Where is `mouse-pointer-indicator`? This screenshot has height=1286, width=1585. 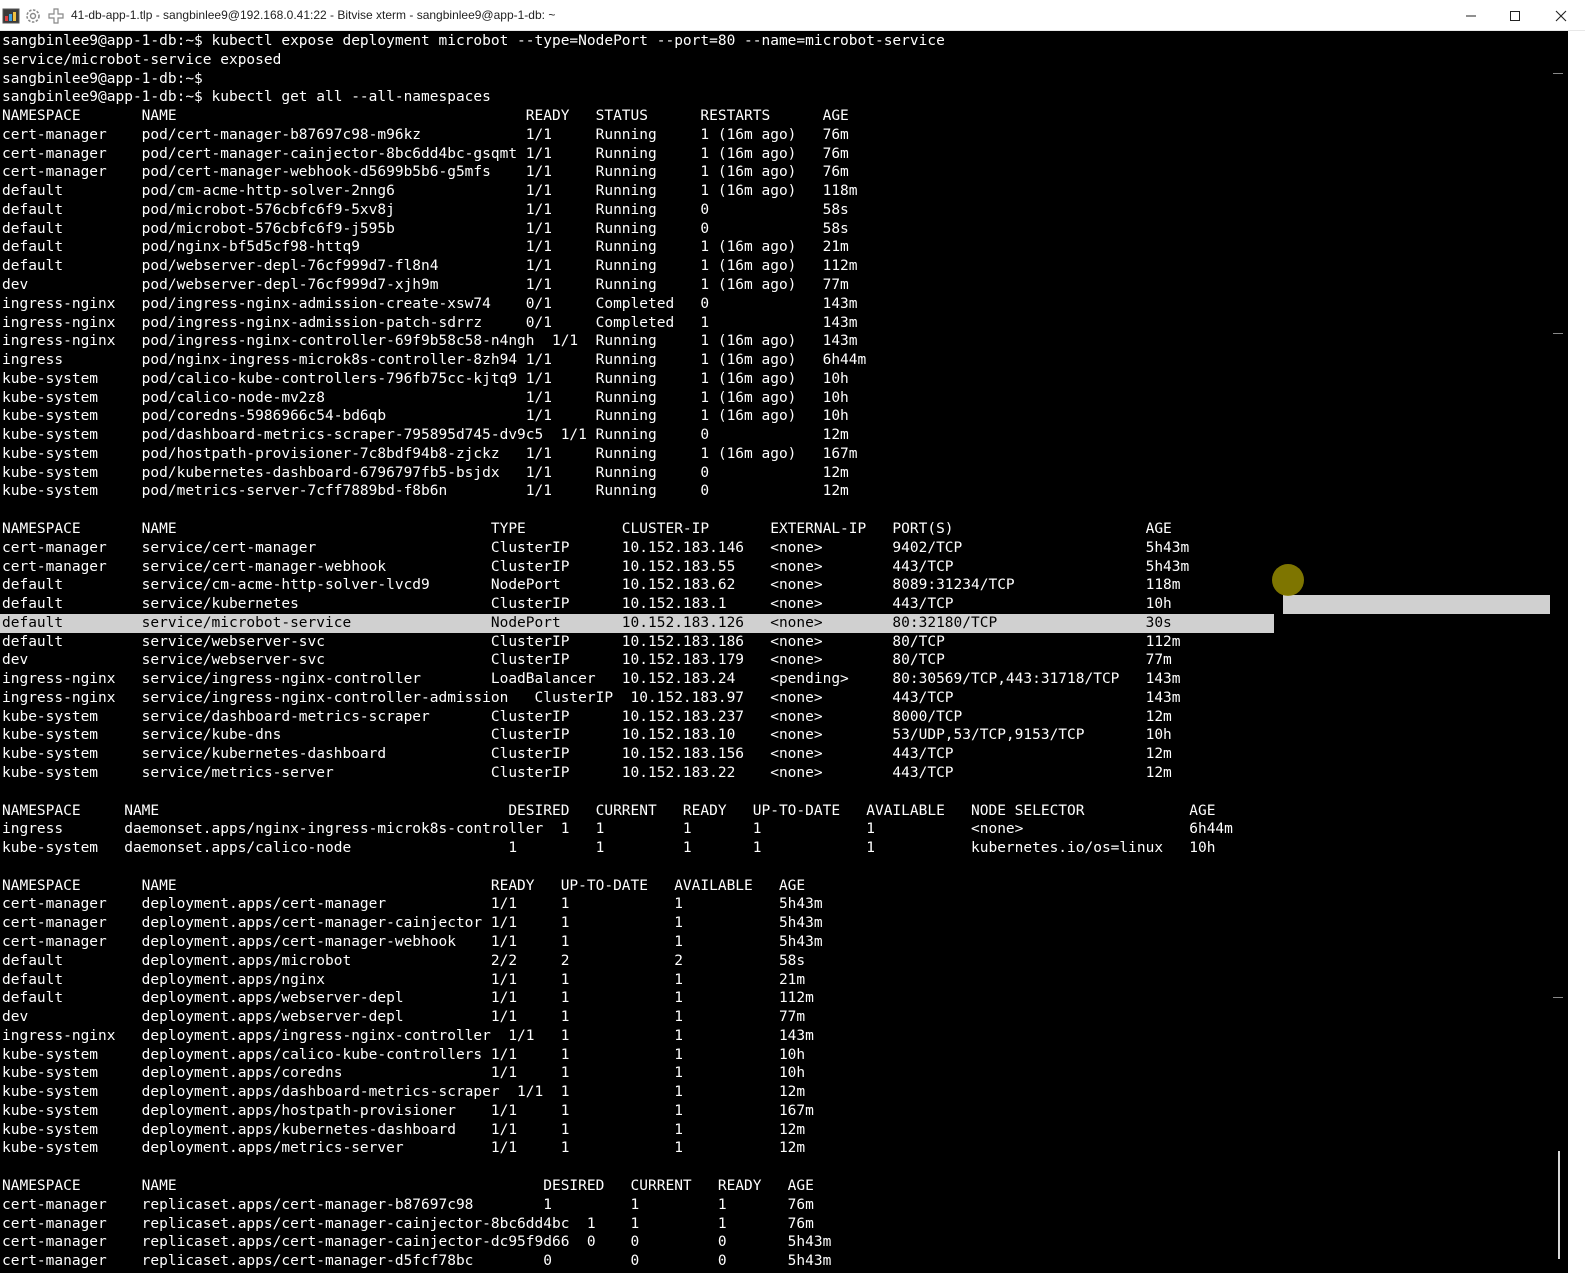
mouse-pointer-indicator is located at coordinates (1288, 580).